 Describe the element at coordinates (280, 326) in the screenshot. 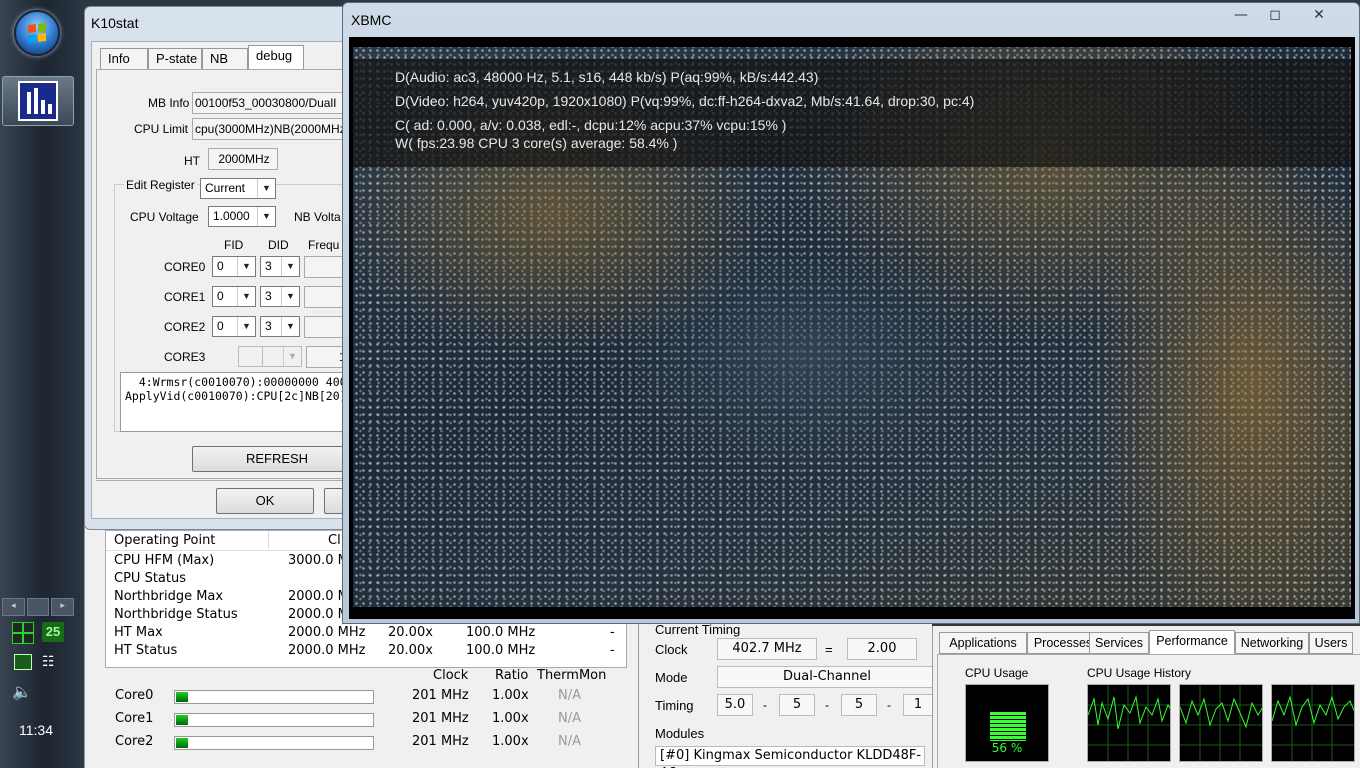

I see `core2-did-select: 3 ▼` at that location.